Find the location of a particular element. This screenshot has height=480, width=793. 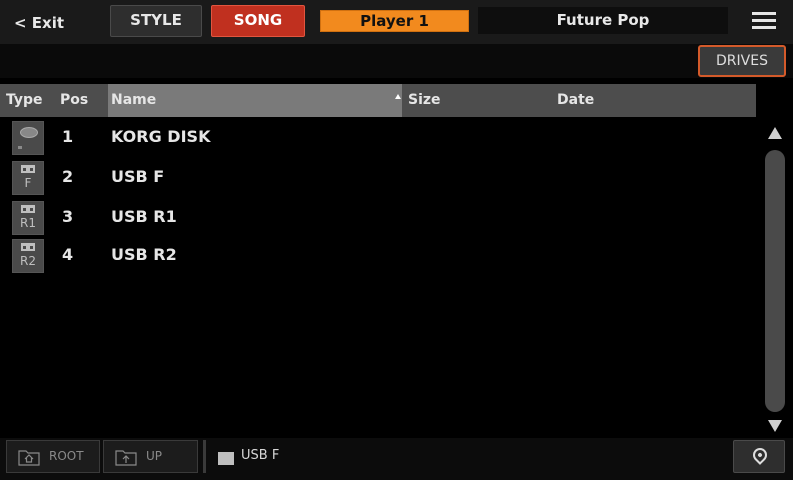

divider is located at coordinates (204, 456).